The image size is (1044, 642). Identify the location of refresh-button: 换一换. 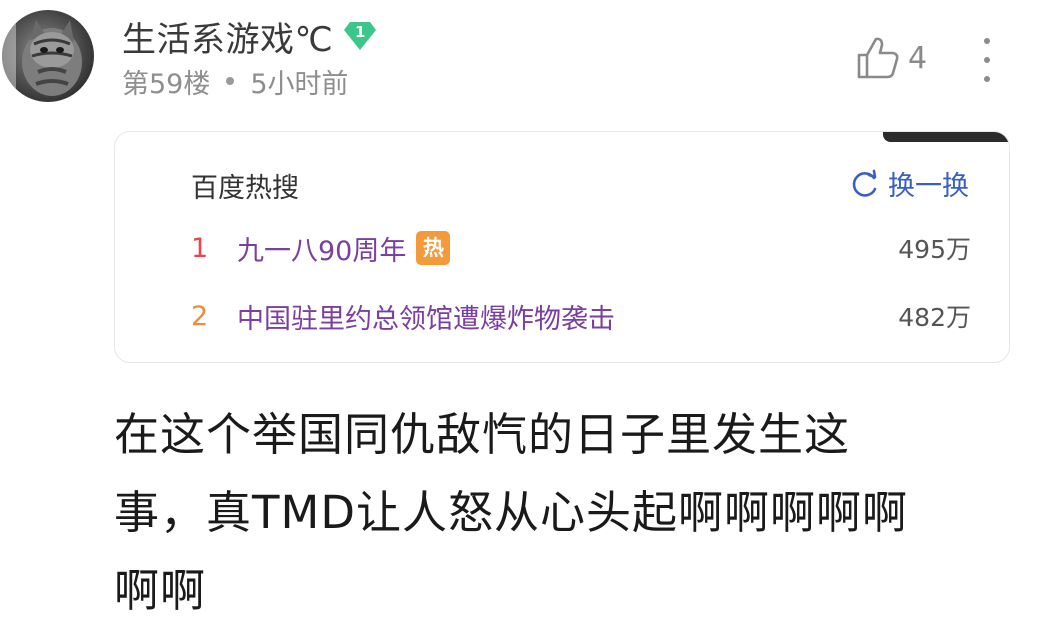
(909, 183).